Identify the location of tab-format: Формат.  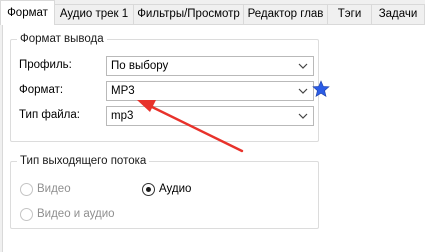
(27, 12).